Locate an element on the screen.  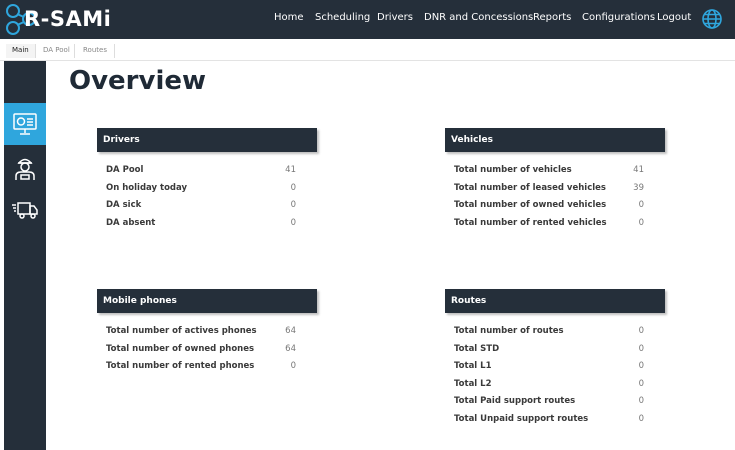
stat-row: Total number of rented phones 0 is located at coordinates (207, 367).